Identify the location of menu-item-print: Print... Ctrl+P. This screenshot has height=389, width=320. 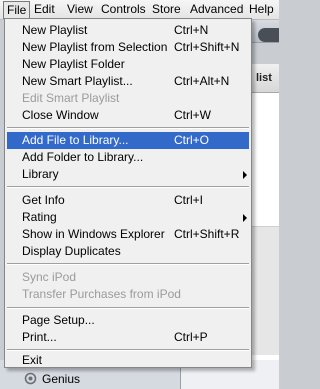
(128, 337).